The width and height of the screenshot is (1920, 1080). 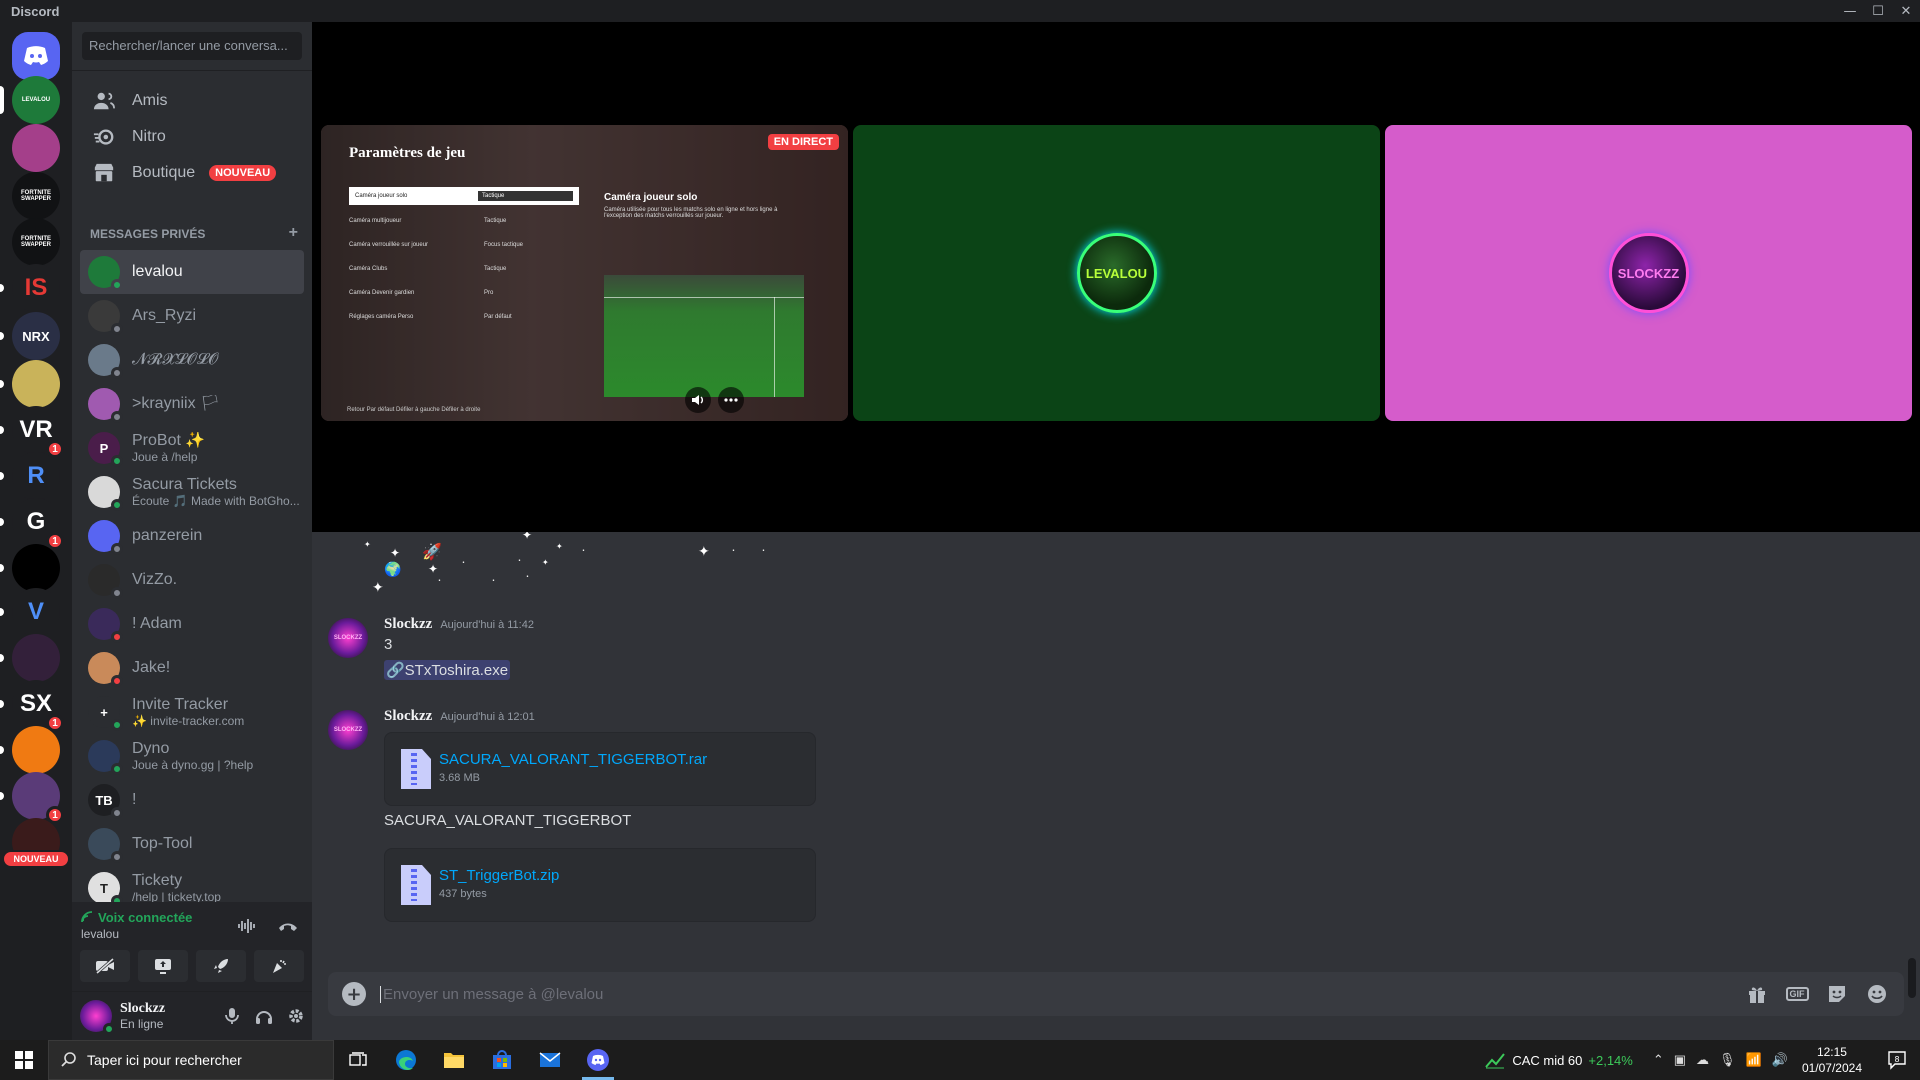 What do you see at coordinates (406, 1060) in the screenshot?
I see `taskbar-edge` at bounding box center [406, 1060].